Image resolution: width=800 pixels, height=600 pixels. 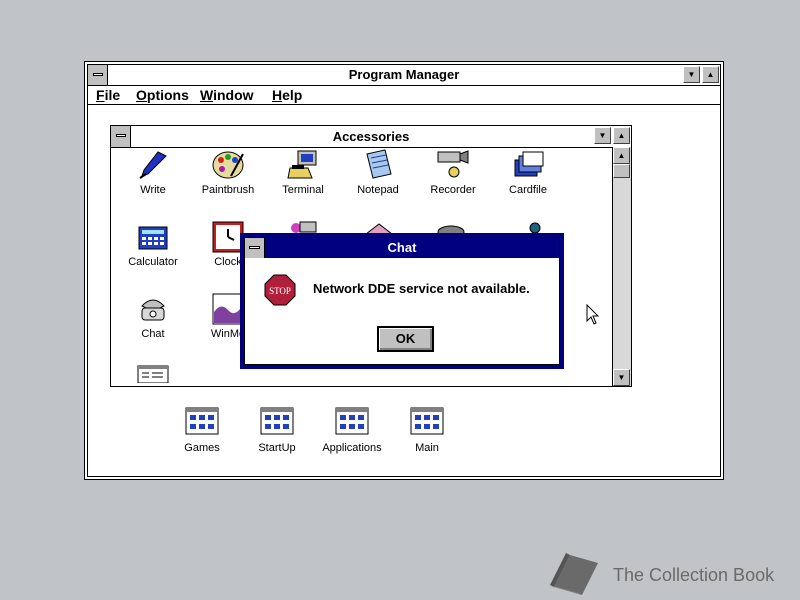 What do you see at coordinates (162, 95) in the screenshot?
I see `menu-options: Options` at bounding box center [162, 95].